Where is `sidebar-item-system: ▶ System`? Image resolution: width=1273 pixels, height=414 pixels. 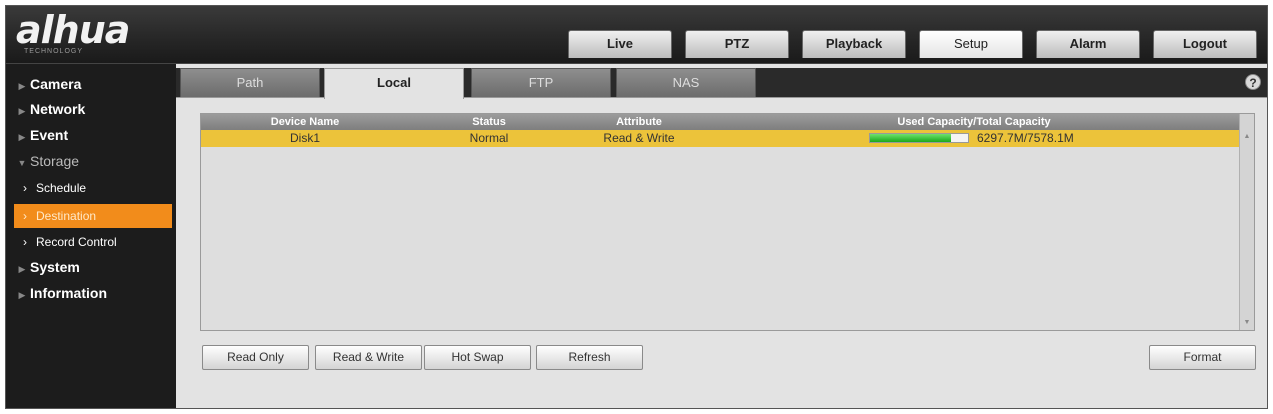
sidebar-item-system: ▶ System is located at coordinates (94, 267).